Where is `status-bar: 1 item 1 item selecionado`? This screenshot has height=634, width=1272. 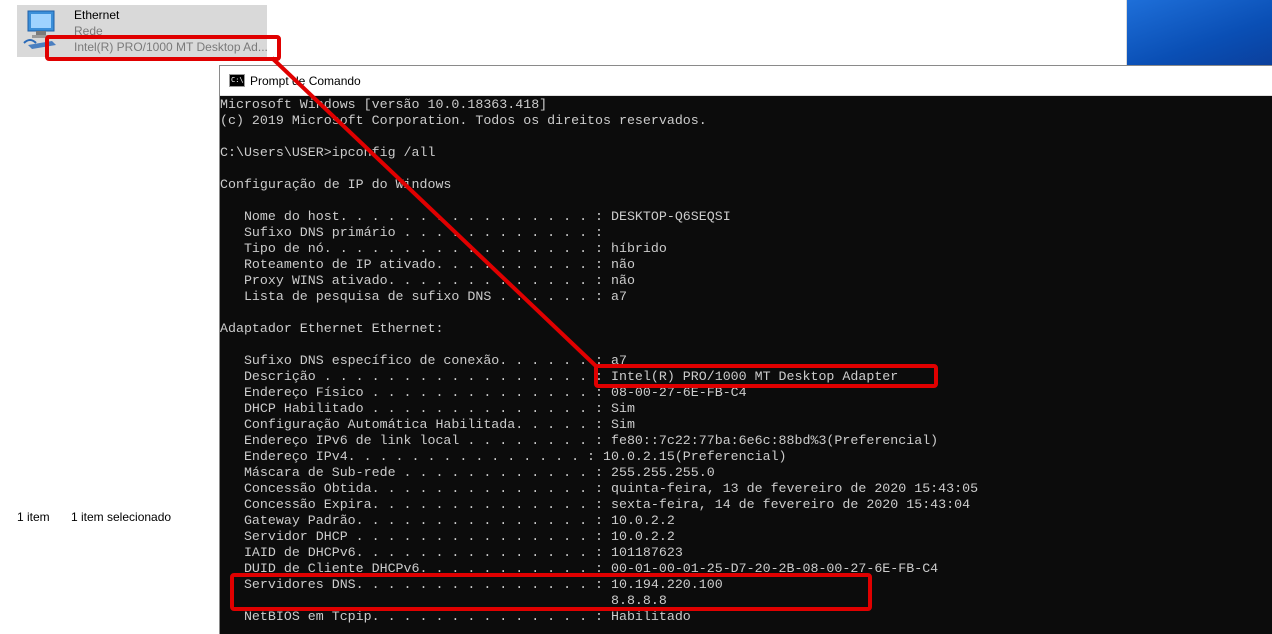
status-bar: 1 item 1 item selecionado is located at coordinates (110, 517).